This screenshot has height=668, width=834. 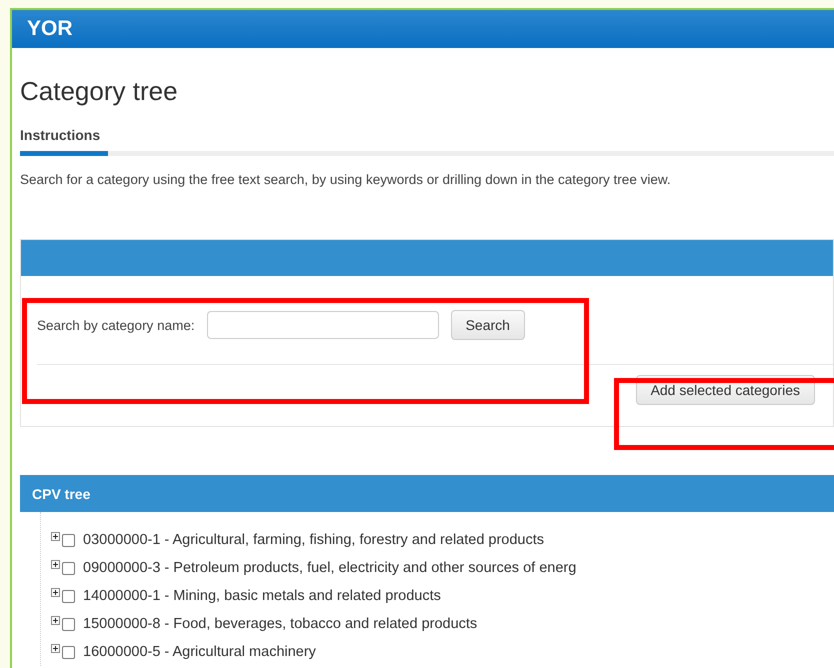 I want to click on tree-title: CPV tree, so click(x=61, y=494).